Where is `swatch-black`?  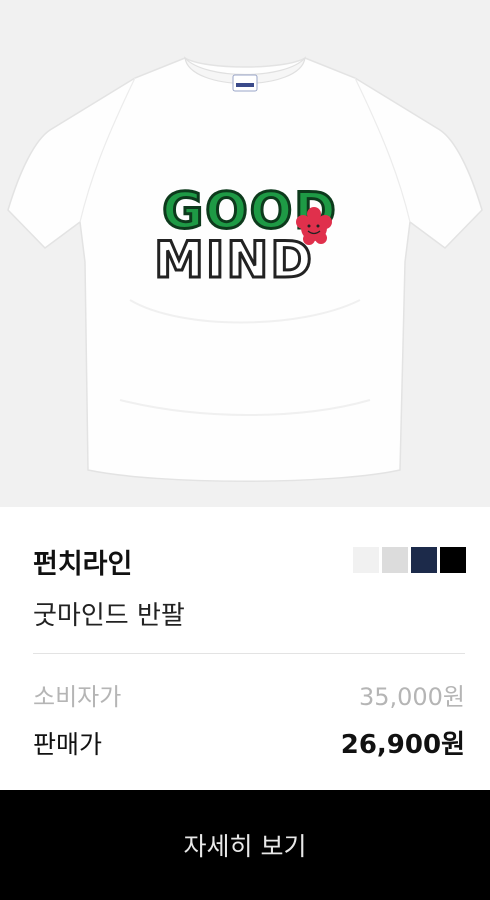
swatch-black is located at coordinates (453, 560).